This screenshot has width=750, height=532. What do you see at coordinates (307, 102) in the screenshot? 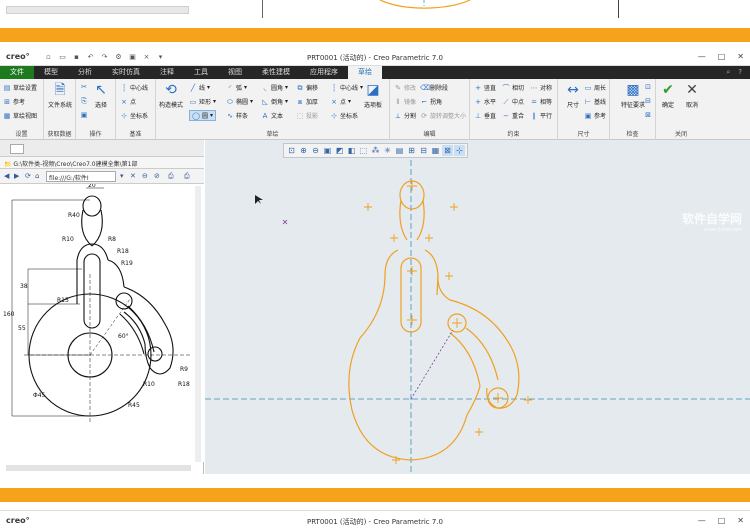
I see `thicken-button: ⧈ 加厚` at bounding box center [307, 102].